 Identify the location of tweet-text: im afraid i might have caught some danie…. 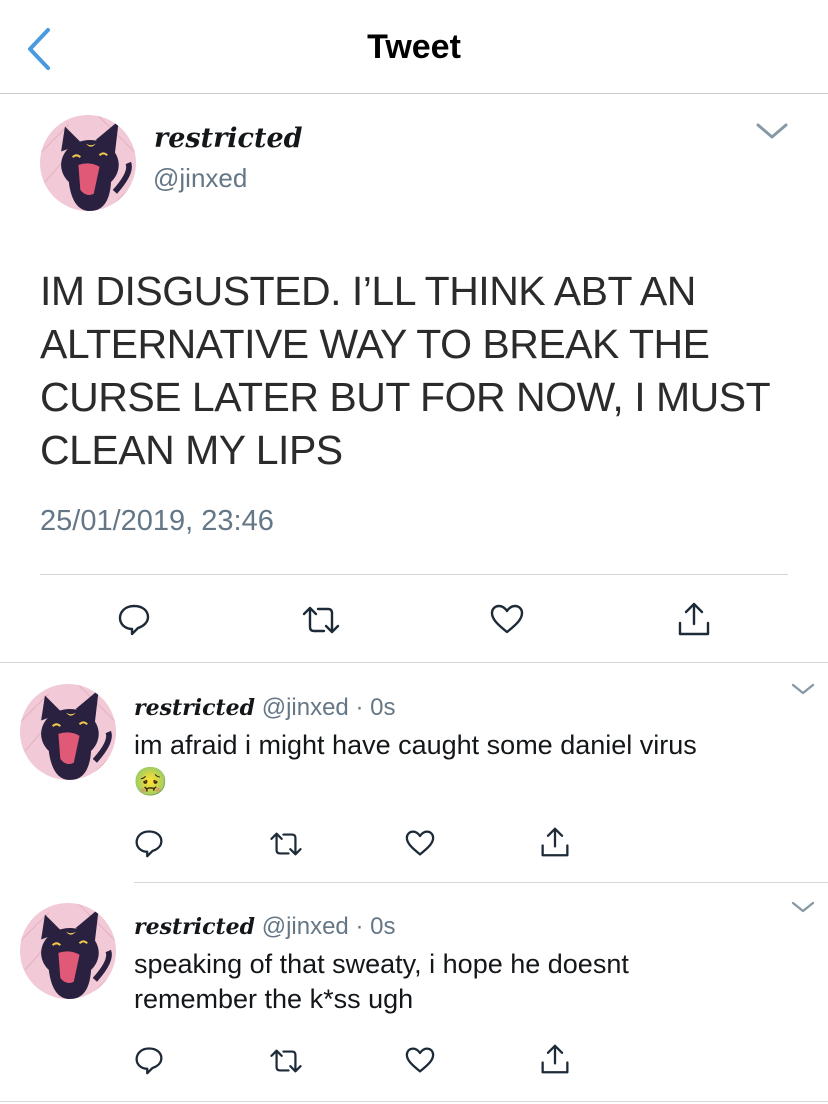
(415, 745).